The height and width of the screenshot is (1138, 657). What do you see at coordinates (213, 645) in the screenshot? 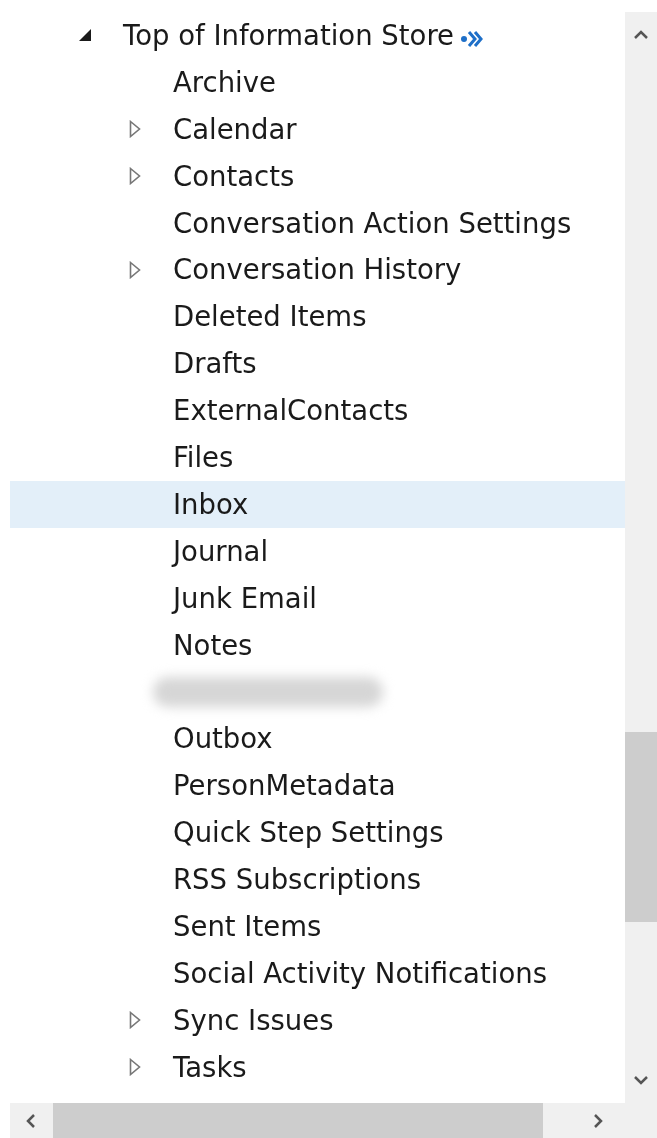
I see `folder-label: Notes` at bounding box center [213, 645].